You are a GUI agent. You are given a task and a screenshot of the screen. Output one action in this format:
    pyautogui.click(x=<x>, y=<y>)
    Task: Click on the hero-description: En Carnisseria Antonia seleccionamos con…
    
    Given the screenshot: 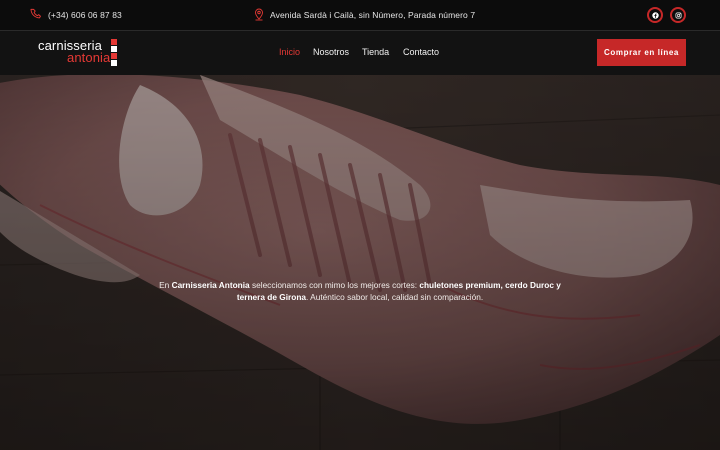 What is the action you would take?
    pyautogui.click(x=360, y=291)
    